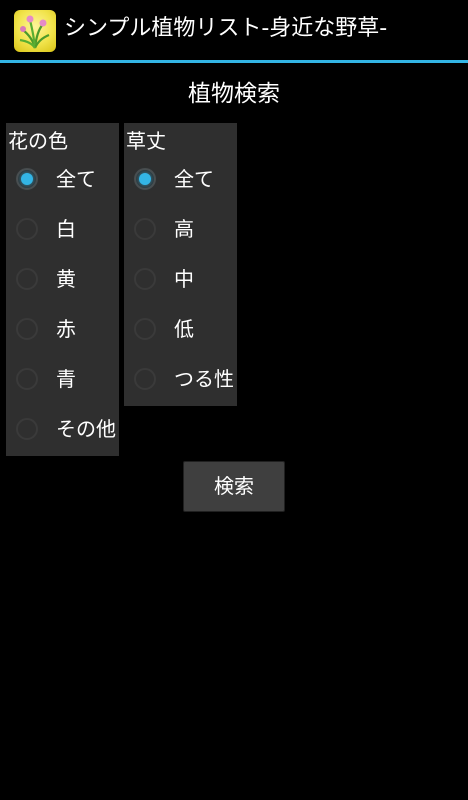  I want to click on radio-label: つる性, so click(204, 379).